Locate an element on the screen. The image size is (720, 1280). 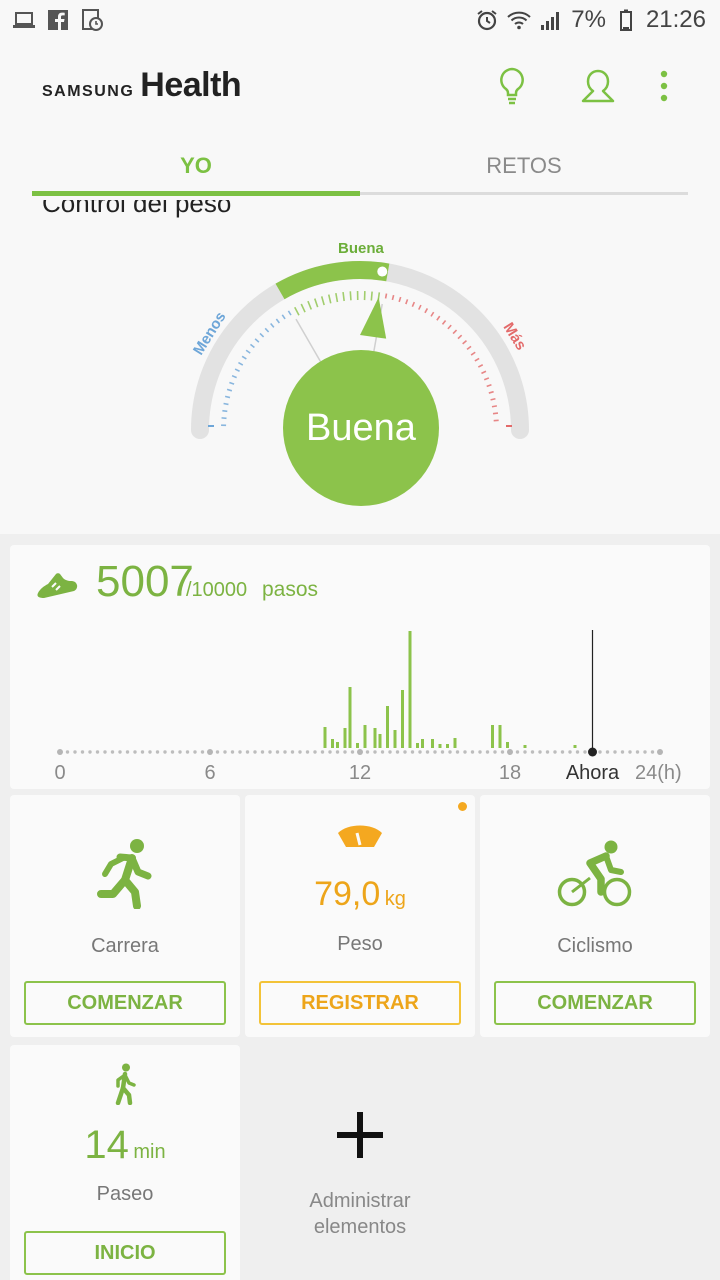
alarm-icon is located at coordinates (487, 20).